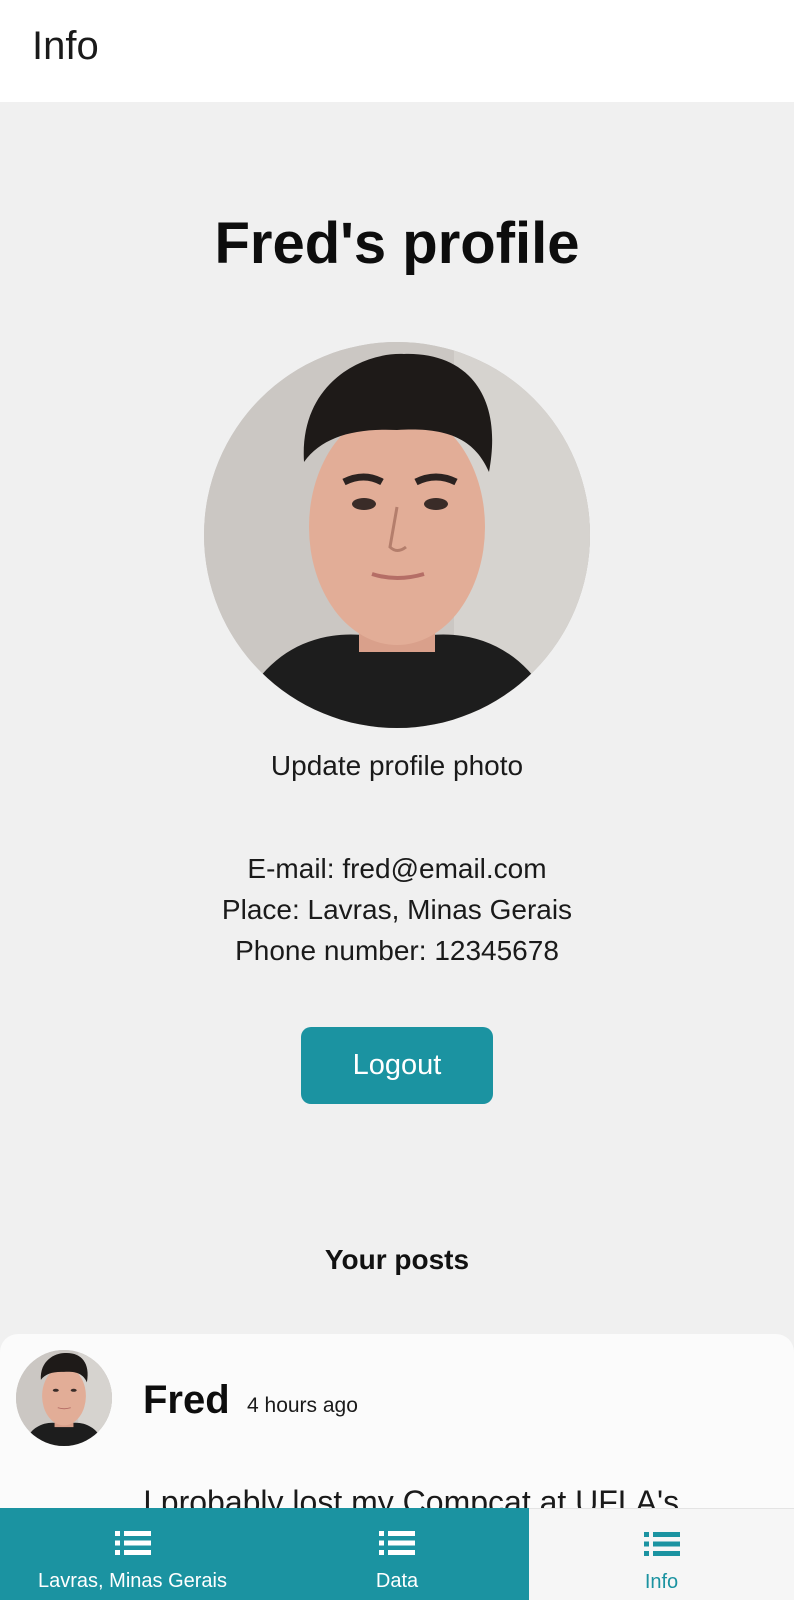  What do you see at coordinates (397, 1065) in the screenshot?
I see `logout-button: Logout` at bounding box center [397, 1065].